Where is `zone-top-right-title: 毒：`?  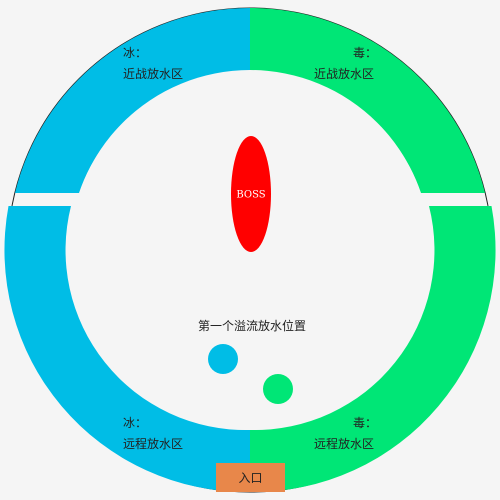
zone-top-right-title: 毒： is located at coordinates (365, 53).